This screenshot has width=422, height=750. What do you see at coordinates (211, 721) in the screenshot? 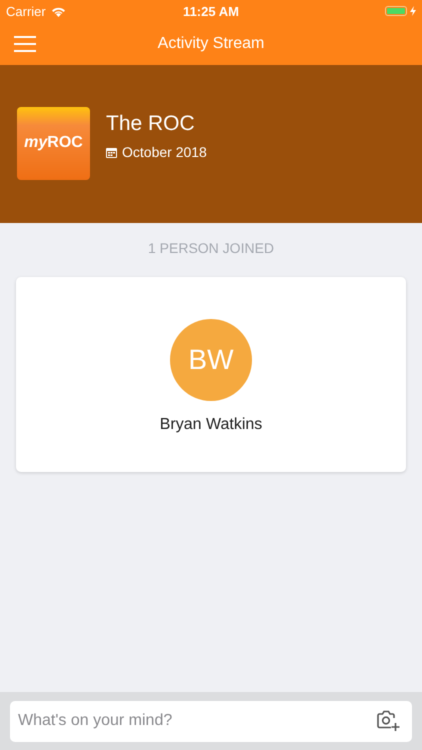
I see `post-input-field: What's on your mind?` at bounding box center [211, 721].